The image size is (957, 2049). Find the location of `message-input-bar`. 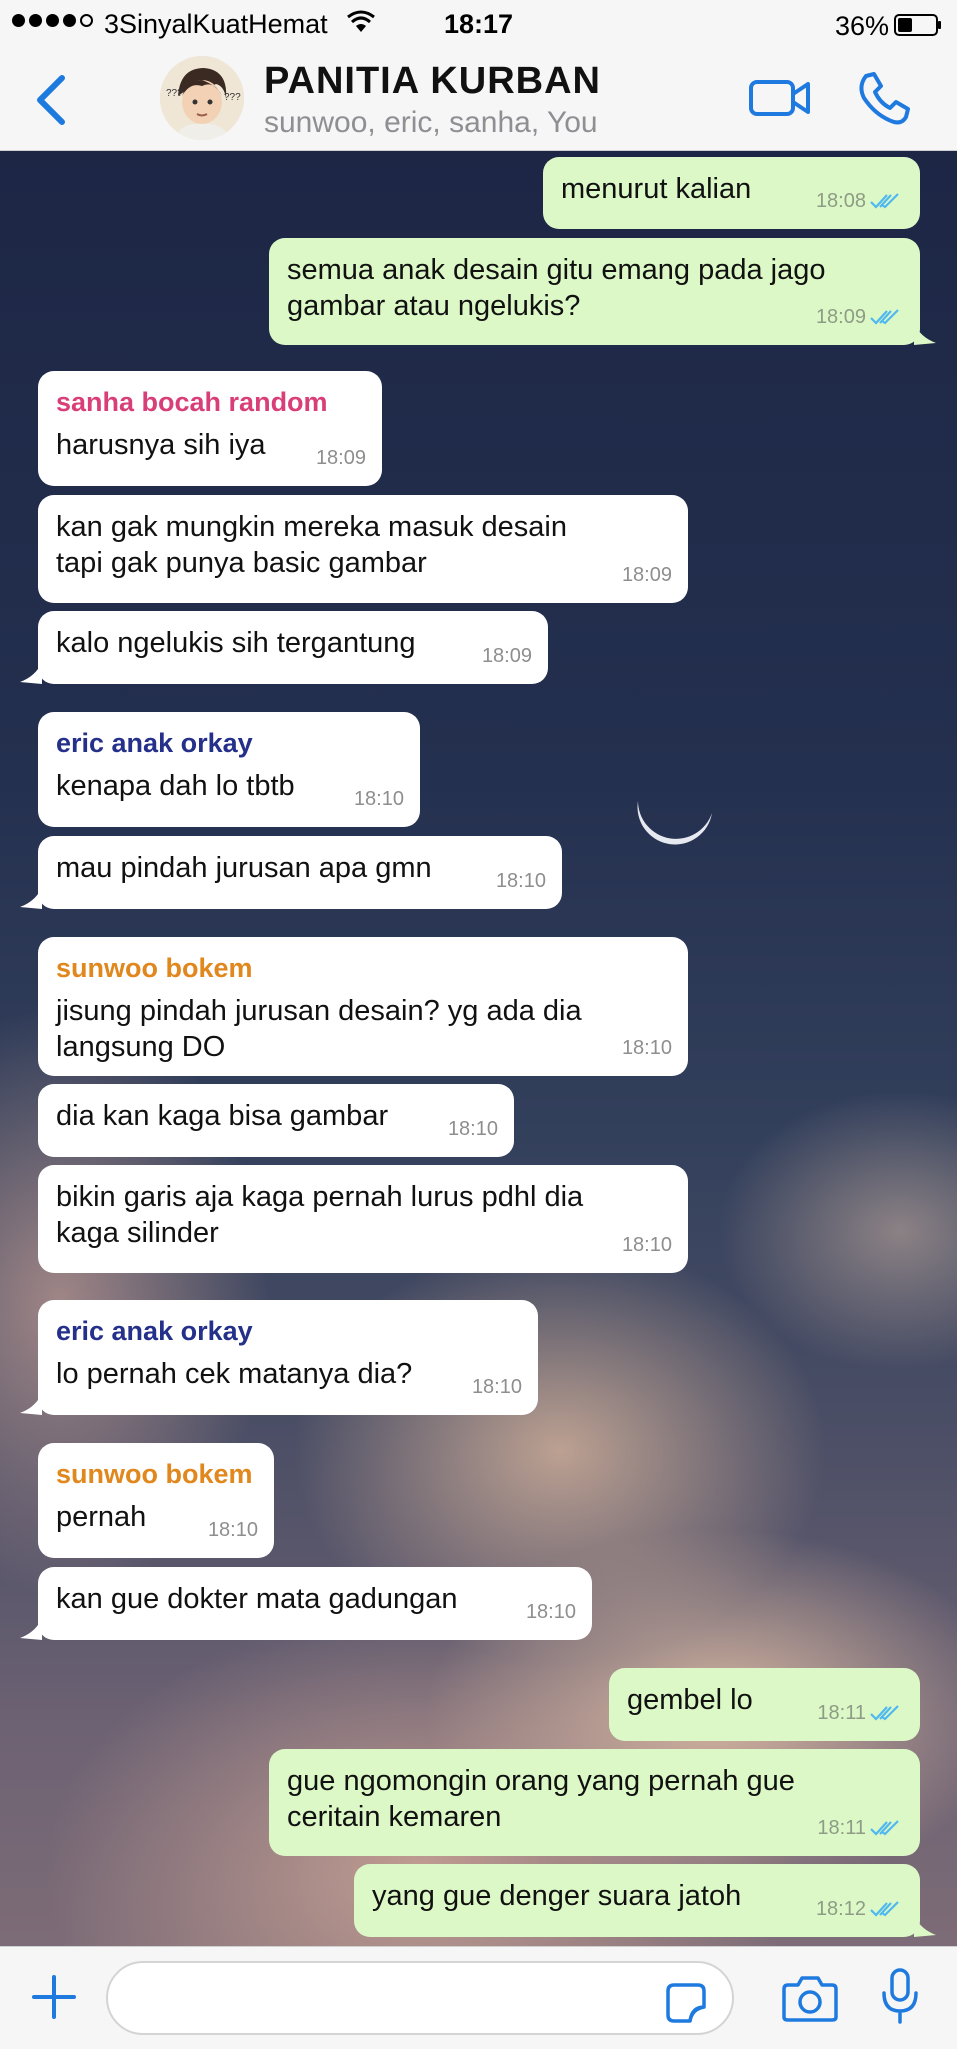

message-input-bar is located at coordinates (478, 1997).